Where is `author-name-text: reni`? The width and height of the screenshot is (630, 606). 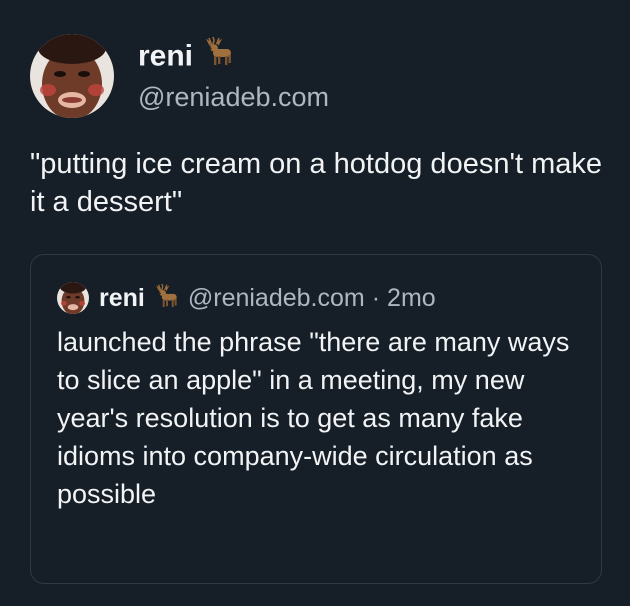
author-name-text: reni is located at coordinates (165, 55).